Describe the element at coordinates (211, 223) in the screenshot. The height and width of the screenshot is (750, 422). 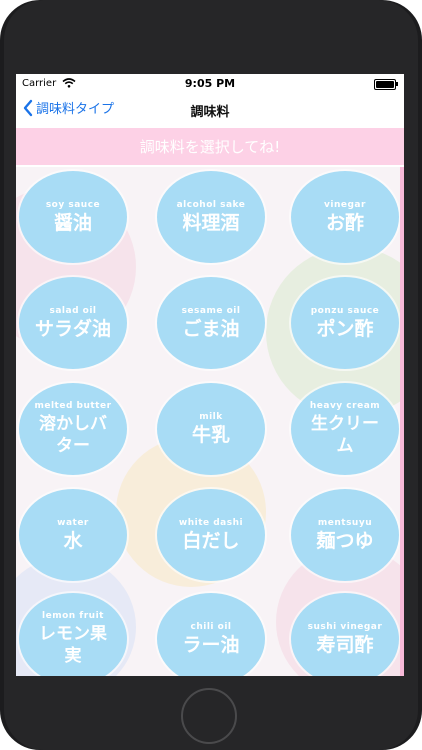
I see `seasoning-japanese-label: 料理酒` at that location.